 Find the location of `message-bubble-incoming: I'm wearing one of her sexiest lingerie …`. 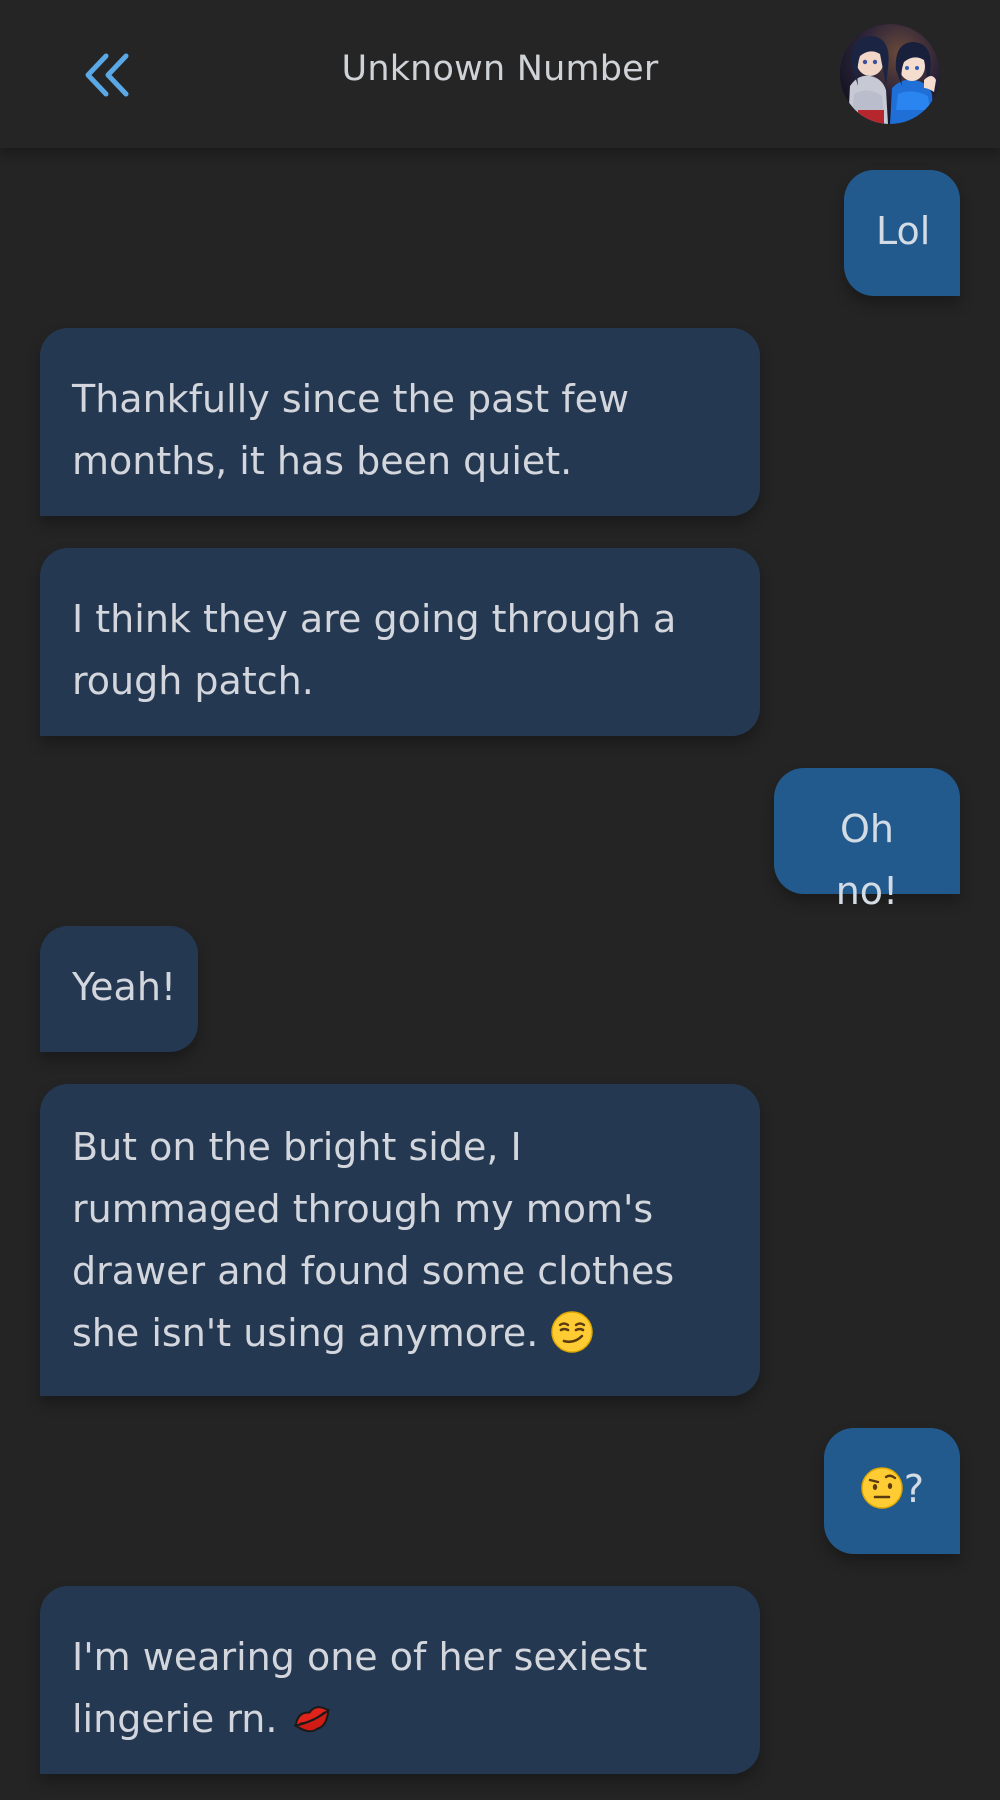

message-bubble-incoming: I'm wearing one of her sexiest lingerie … is located at coordinates (400, 1680).